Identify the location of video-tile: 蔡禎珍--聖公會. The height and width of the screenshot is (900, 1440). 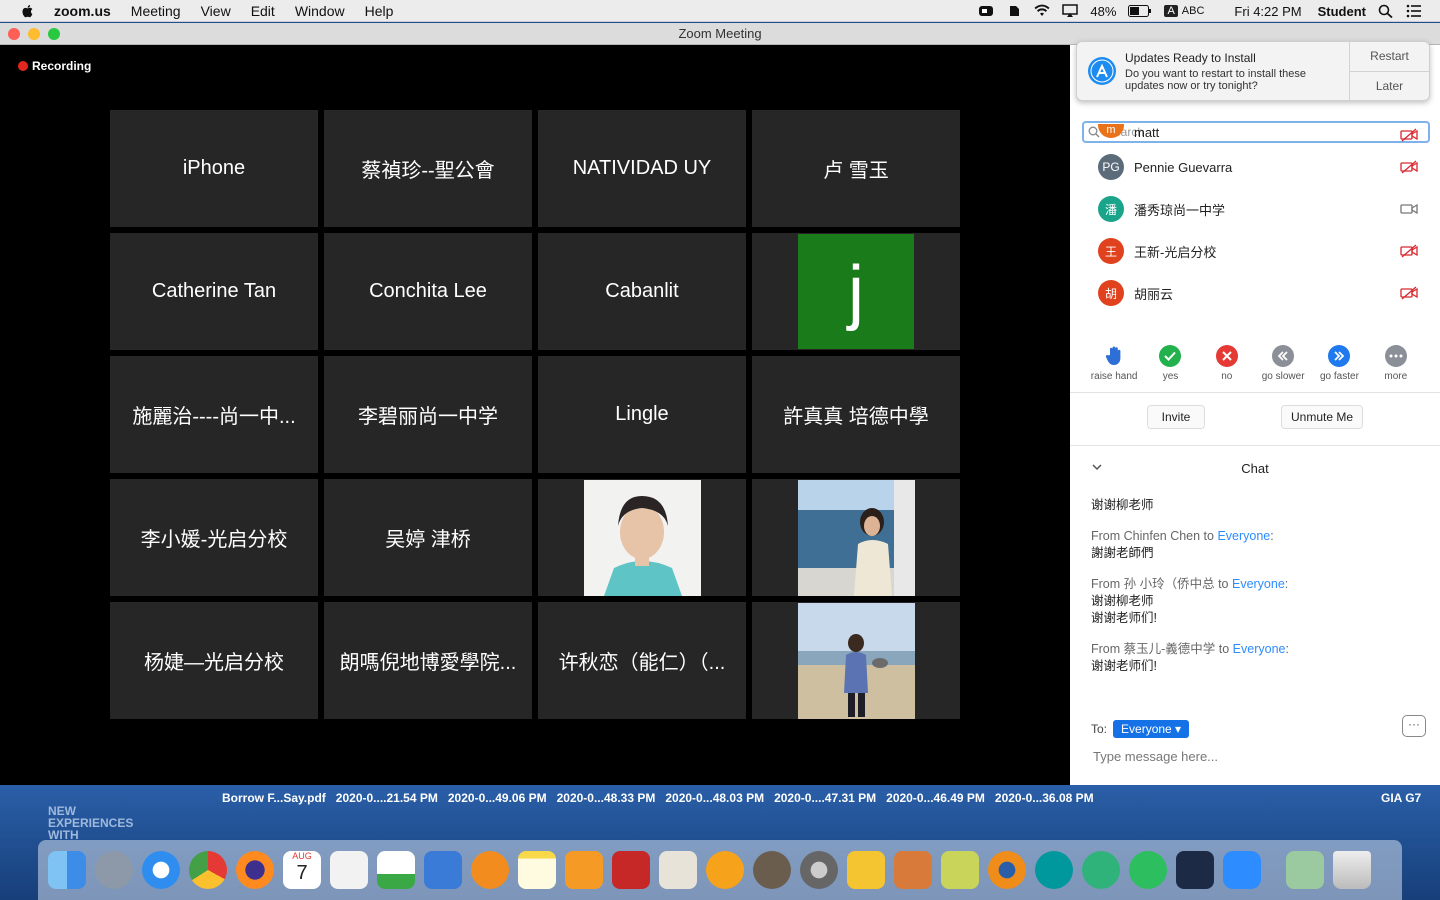
(428, 168).